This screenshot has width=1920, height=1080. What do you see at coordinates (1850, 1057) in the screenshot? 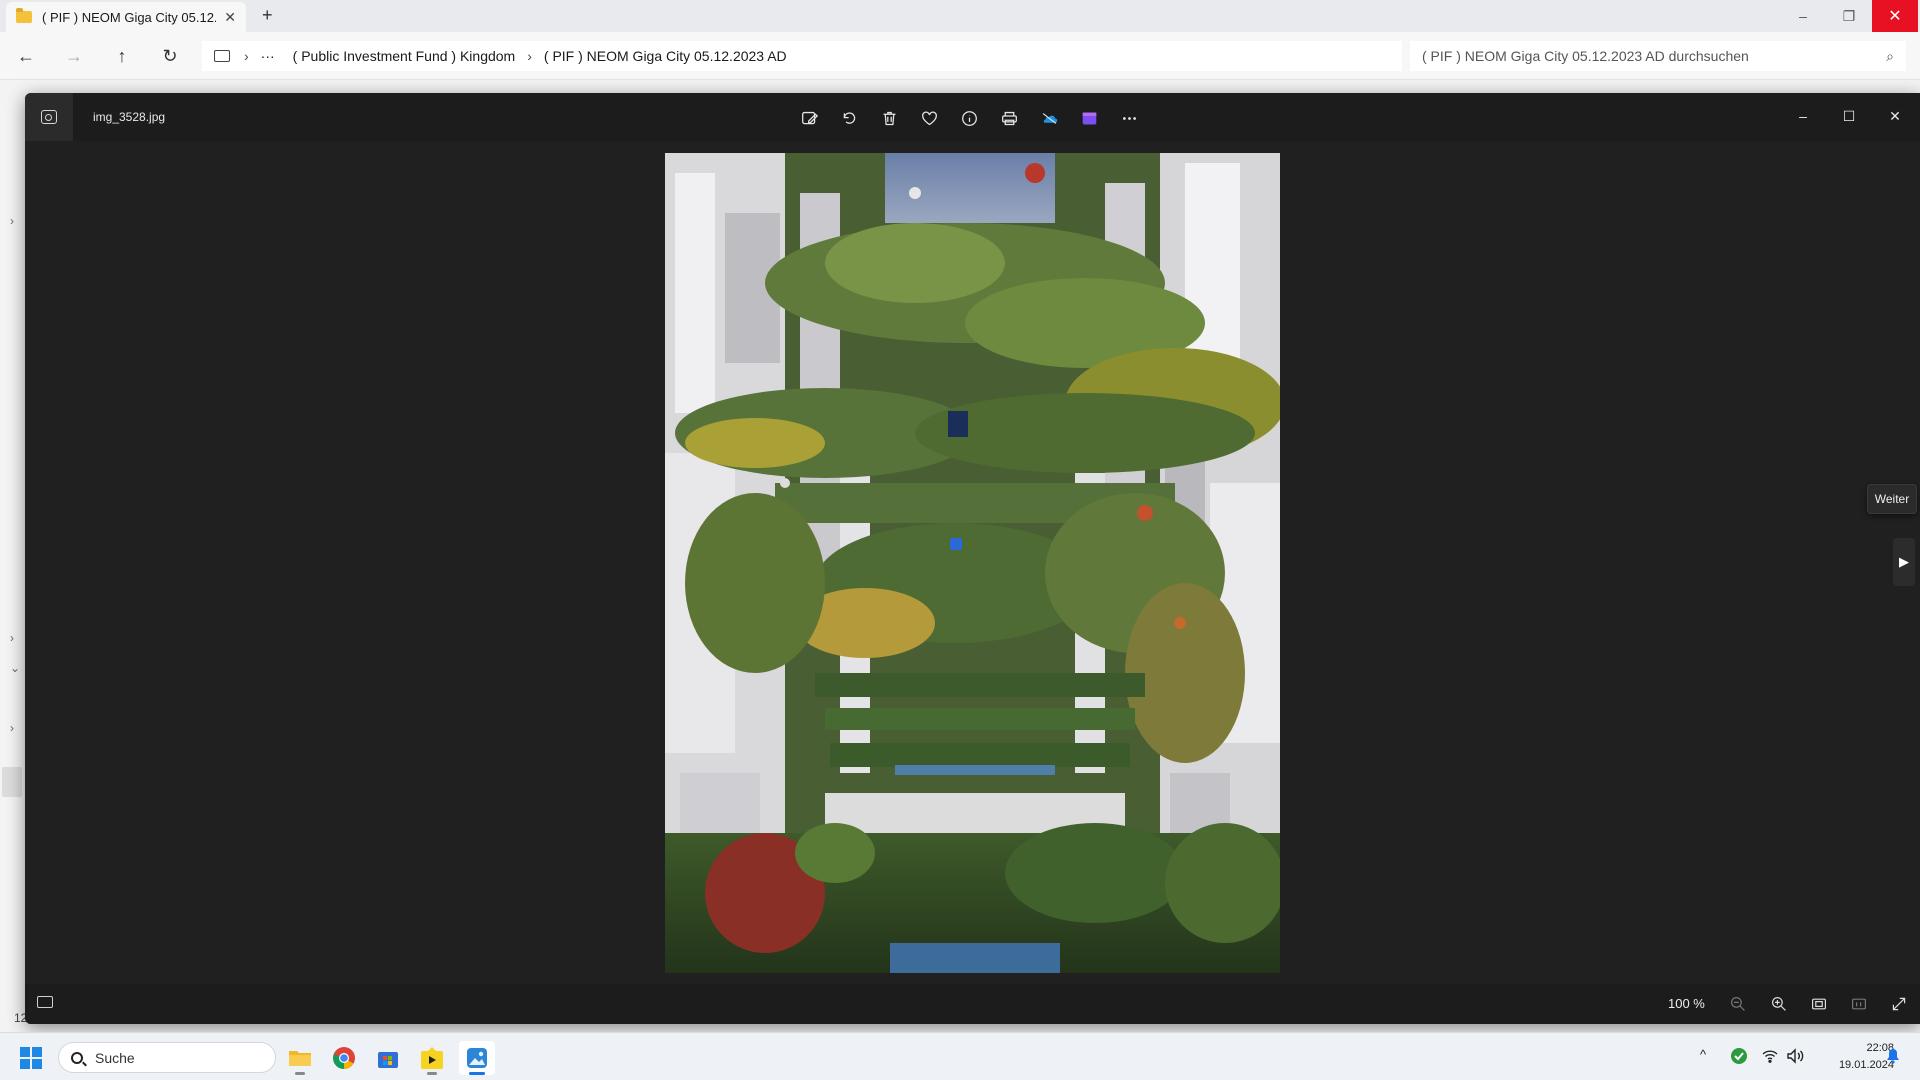
I see `system-clock: 22:08 19.01.2024` at bounding box center [1850, 1057].